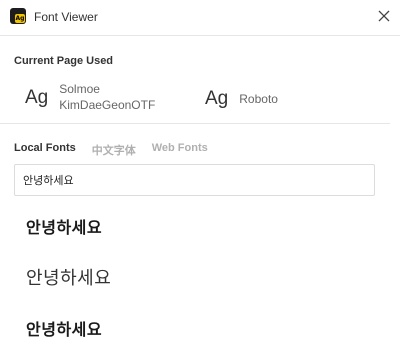 This screenshot has height=357, width=400. I want to click on preview-text-input, so click(194, 180).